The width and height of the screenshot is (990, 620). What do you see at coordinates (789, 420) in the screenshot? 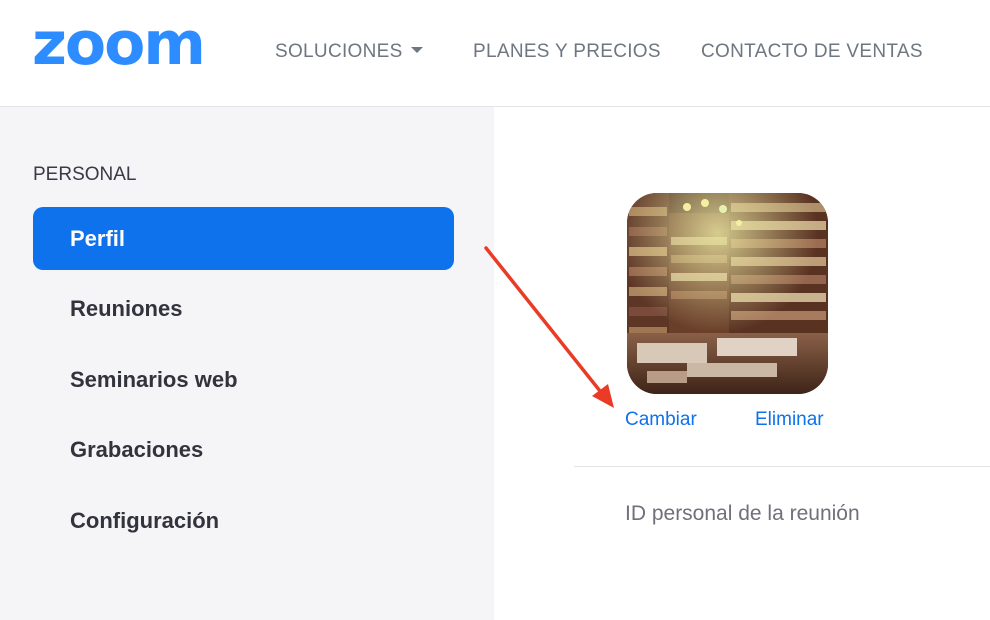
I see `delete-photo-link: Eliminar` at bounding box center [789, 420].